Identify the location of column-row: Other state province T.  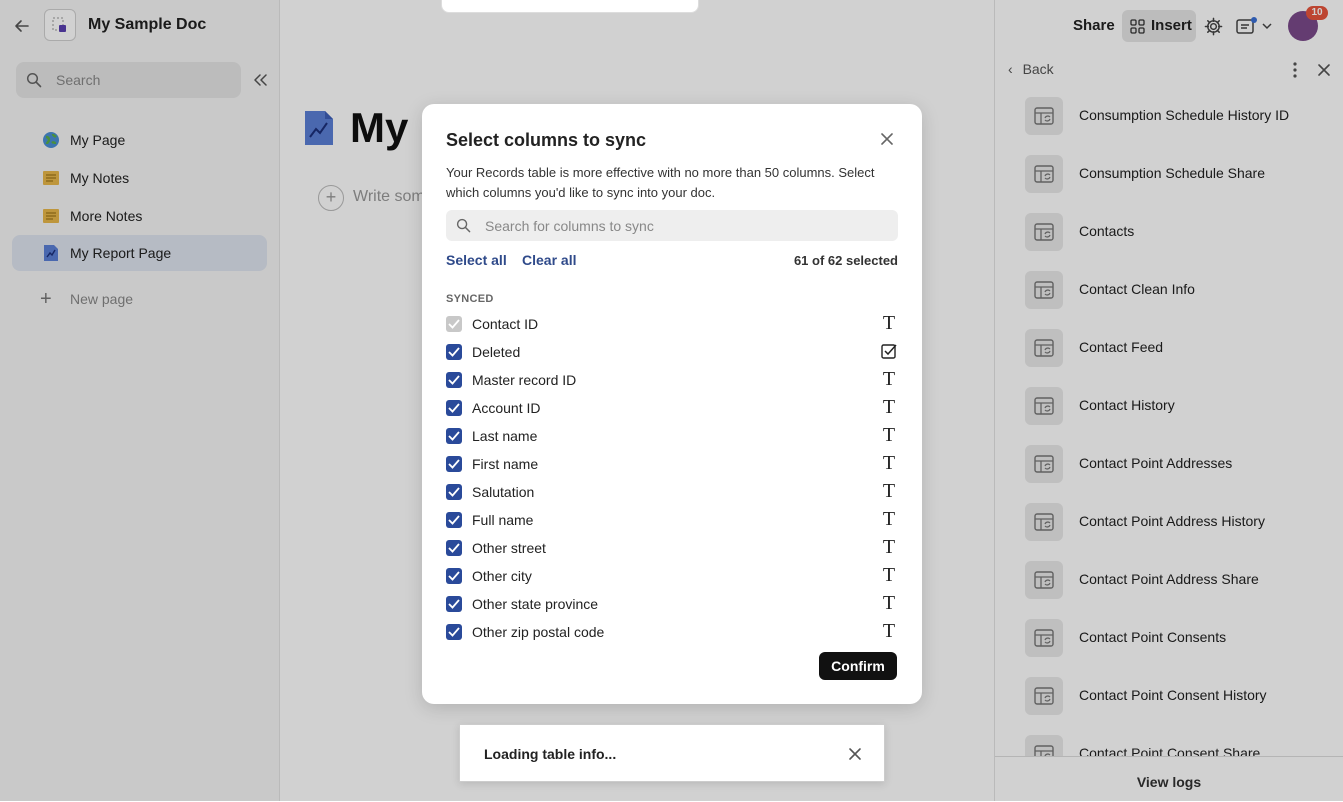
(672, 604).